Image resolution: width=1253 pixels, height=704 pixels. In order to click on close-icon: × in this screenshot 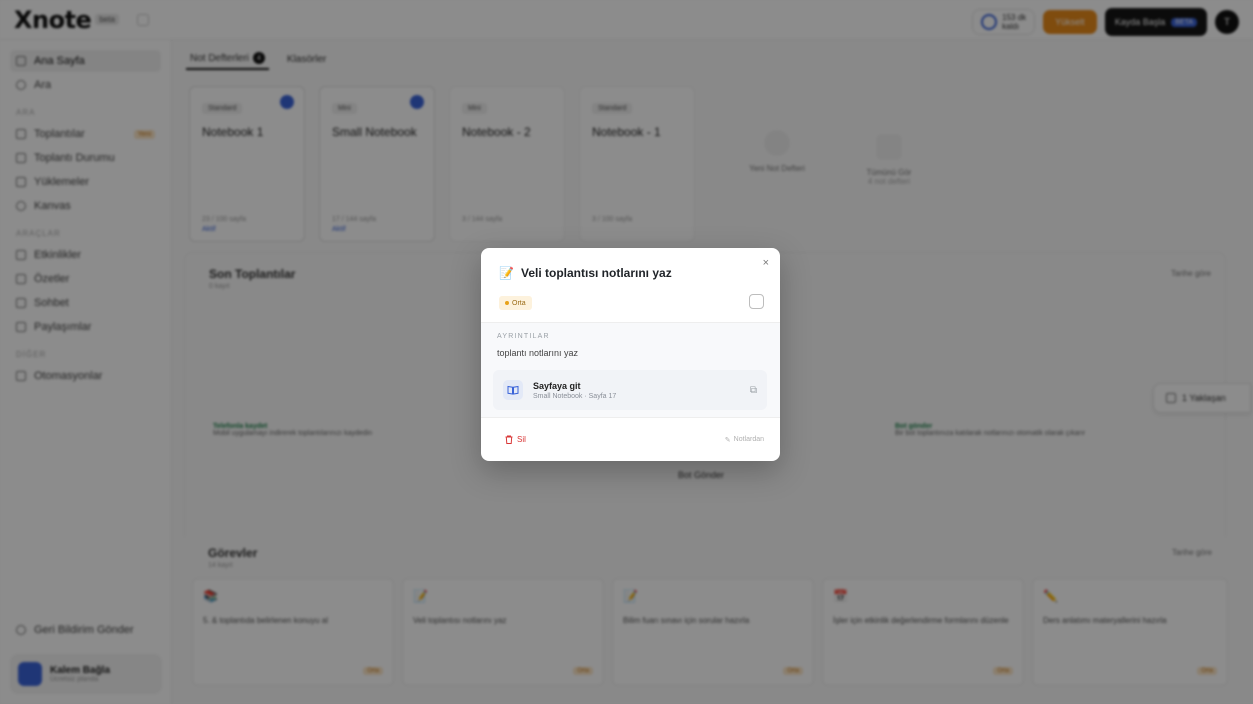, I will do `click(766, 263)`.